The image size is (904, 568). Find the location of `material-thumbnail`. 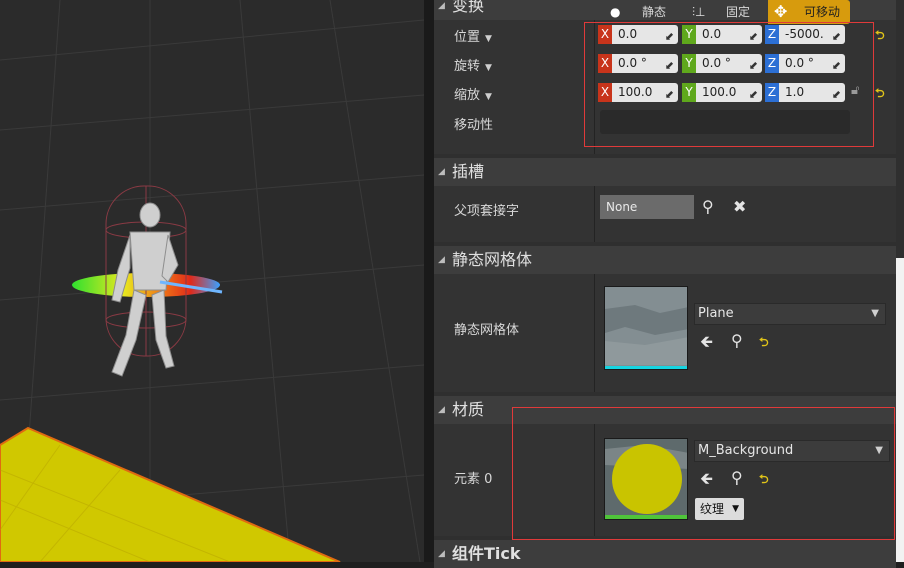

material-thumbnail is located at coordinates (646, 479).